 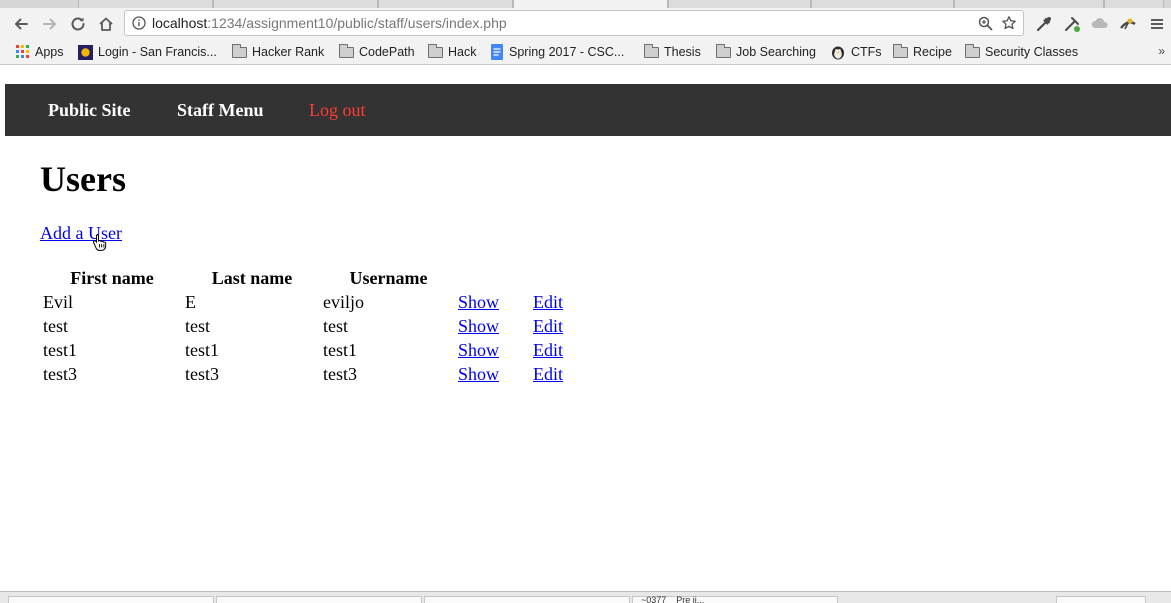 What do you see at coordinates (340, 349) in the screenshot?
I see `cell-username: test1` at bounding box center [340, 349].